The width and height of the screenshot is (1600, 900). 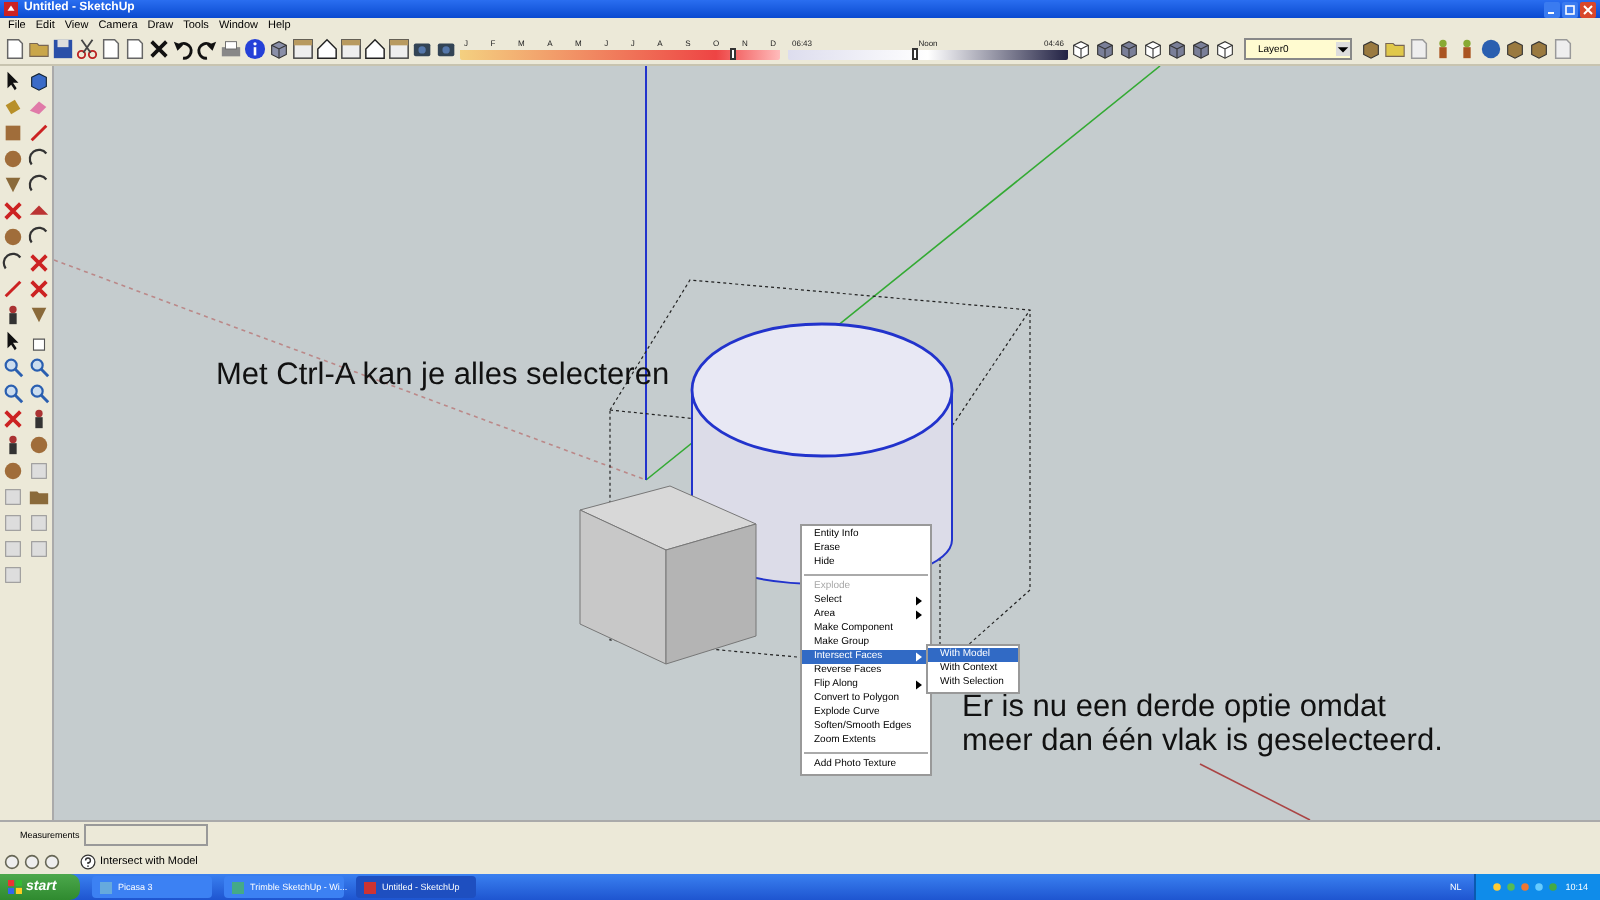 What do you see at coordinates (1588, 9) in the screenshot?
I see `close-button` at bounding box center [1588, 9].